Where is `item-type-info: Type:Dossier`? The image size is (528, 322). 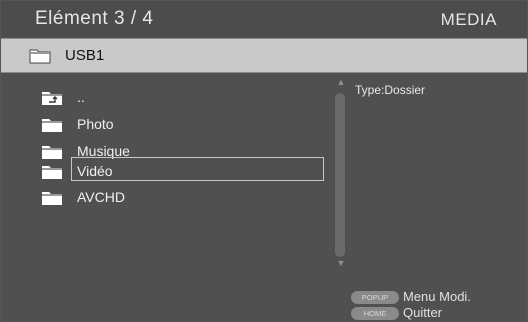 item-type-info: Type:Dossier is located at coordinates (390, 90).